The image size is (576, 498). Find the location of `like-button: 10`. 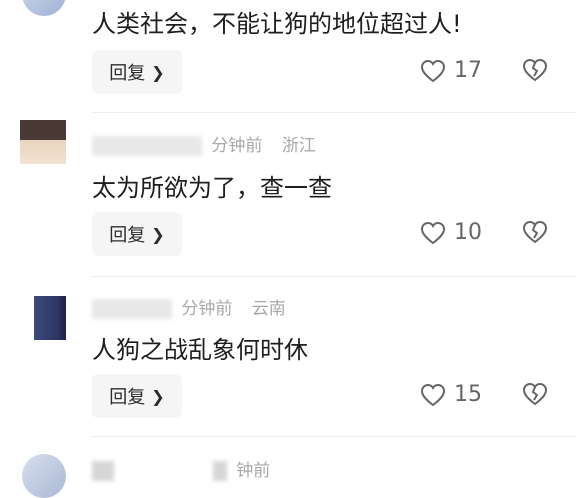

like-button: 10 is located at coordinates (451, 232).